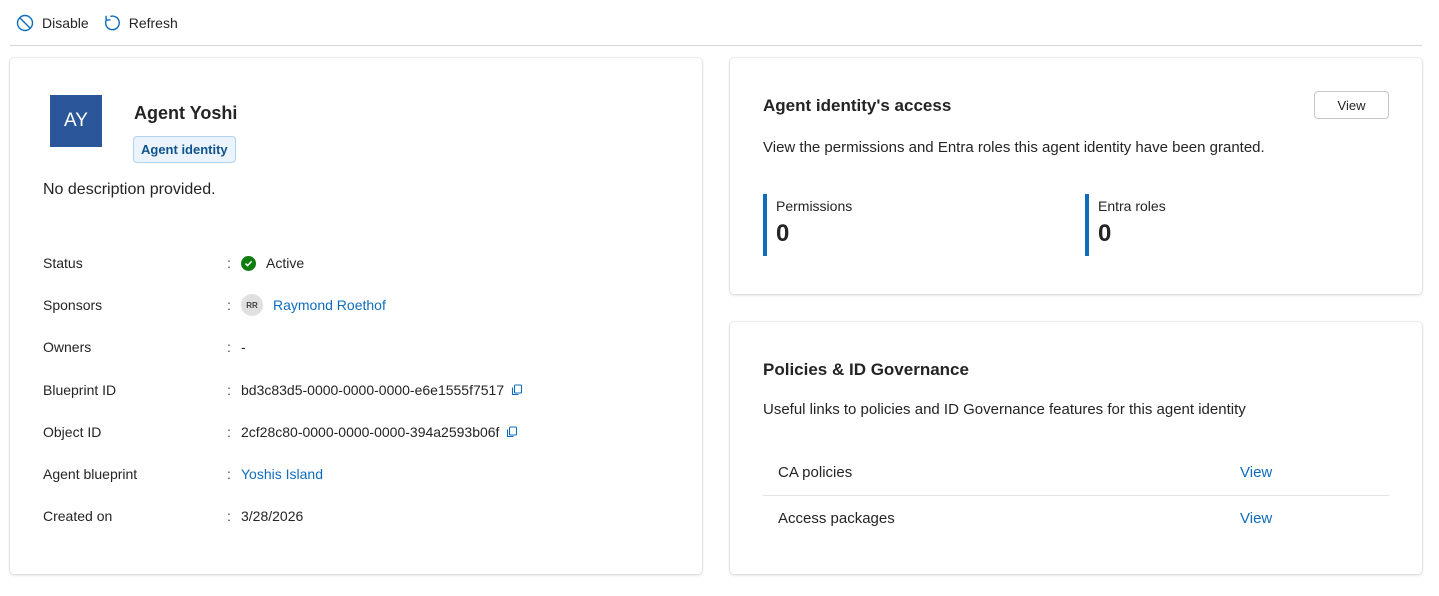 The width and height of the screenshot is (1439, 596). Describe the element at coordinates (857, 105) in the screenshot. I see `access-title: Agent identity's access` at that location.